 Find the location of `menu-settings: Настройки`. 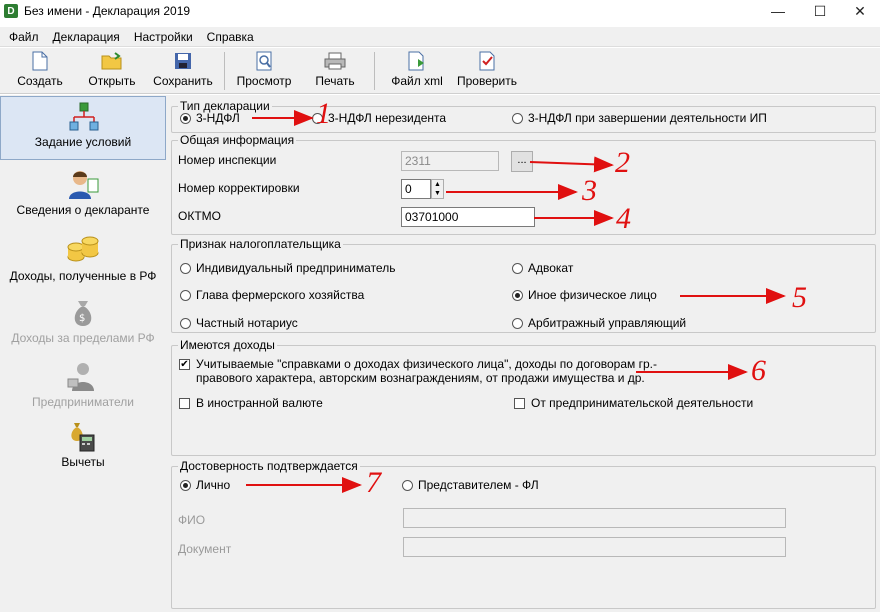

menu-settings: Настройки is located at coordinates (163, 37).